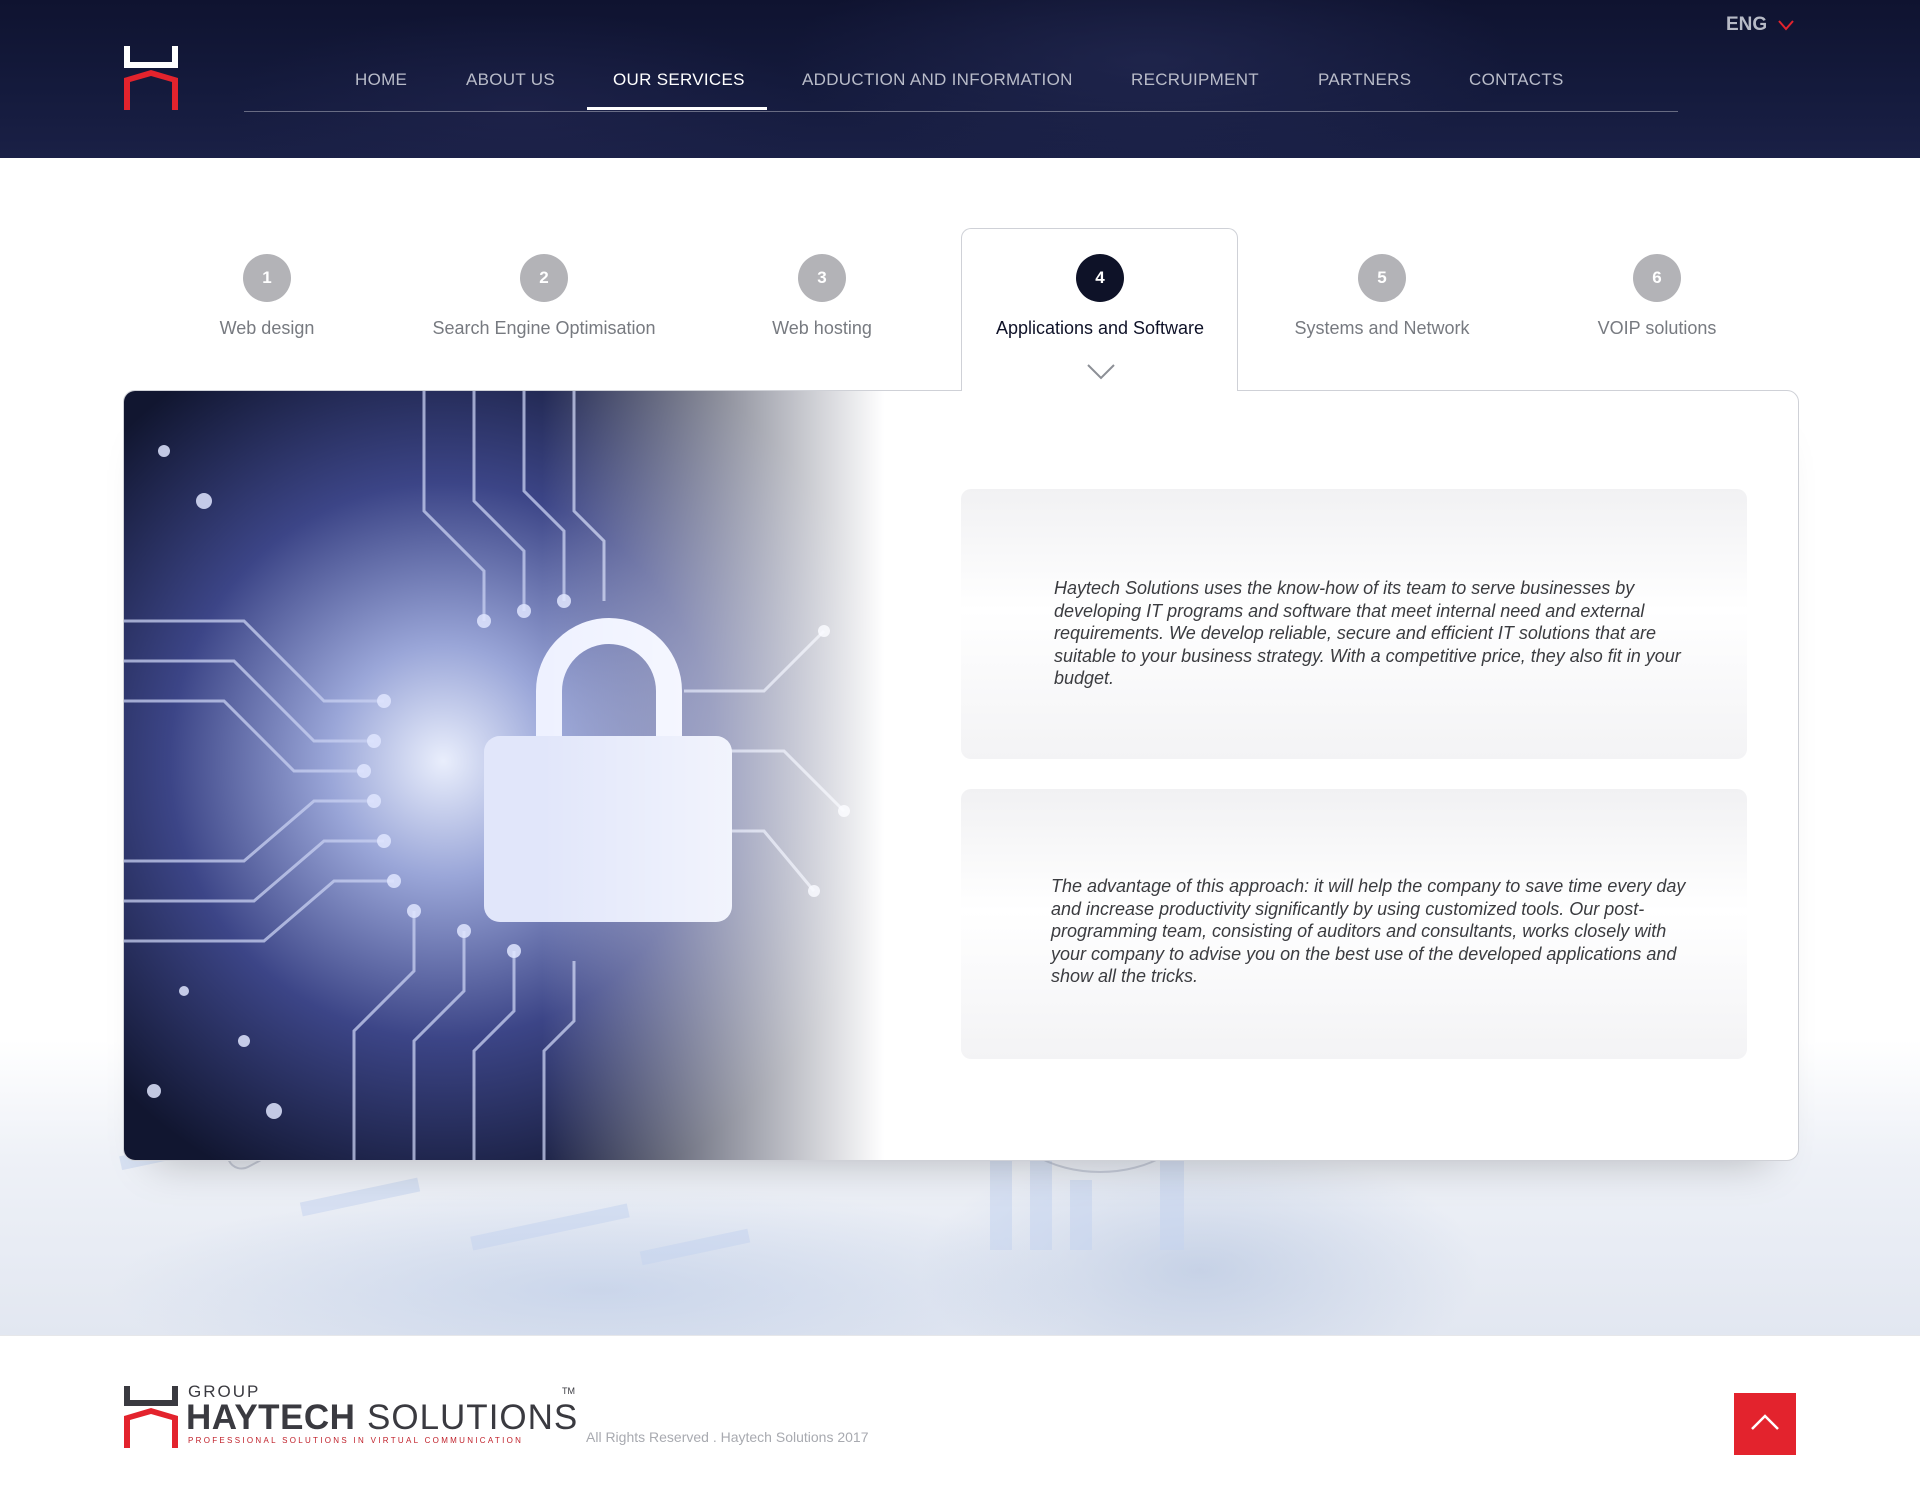 The image size is (1920, 1504). Describe the element at coordinates (1516, 90) in the screenshot. I see `nav-contacts: CONTACTS` at that location.